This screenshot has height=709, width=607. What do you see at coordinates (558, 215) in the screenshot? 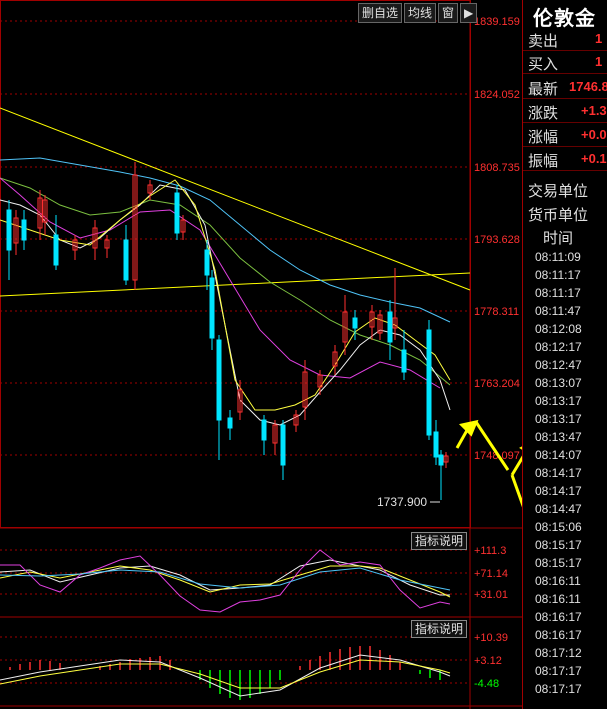
I see `currency-unit-label: 货币单位` at bounding box center [558, 215].